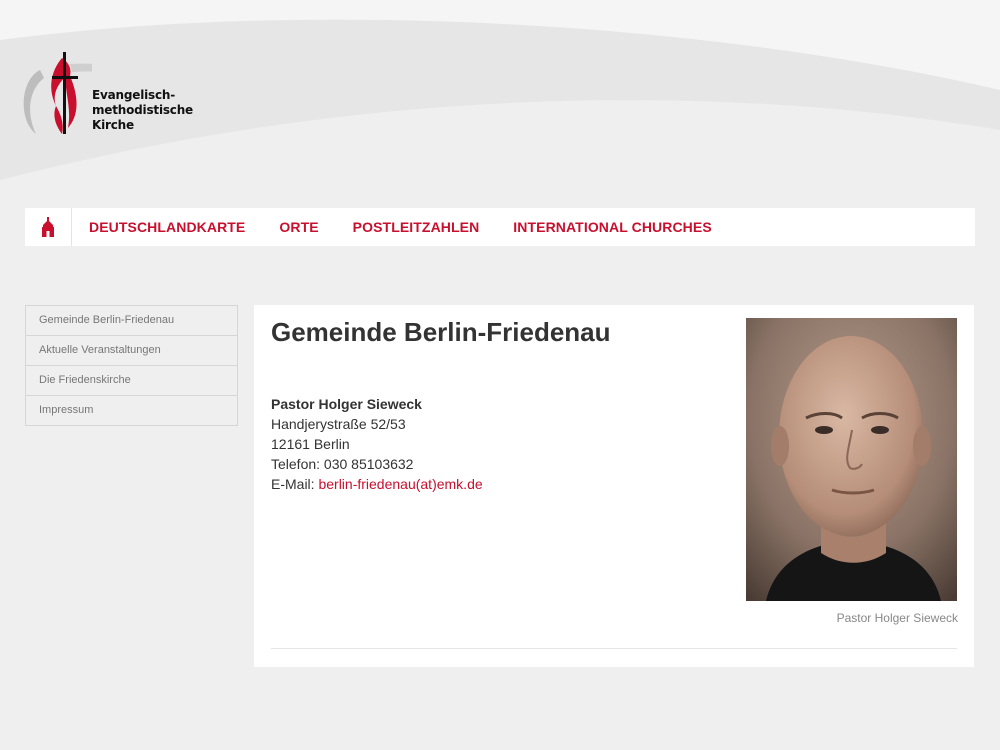 The width and height of the screenshot is (1000, 750). Describe the element at coordinates (897, 618) in the screenshot. I see `photo-caption: Pastor Holger Sieweck` at that location.